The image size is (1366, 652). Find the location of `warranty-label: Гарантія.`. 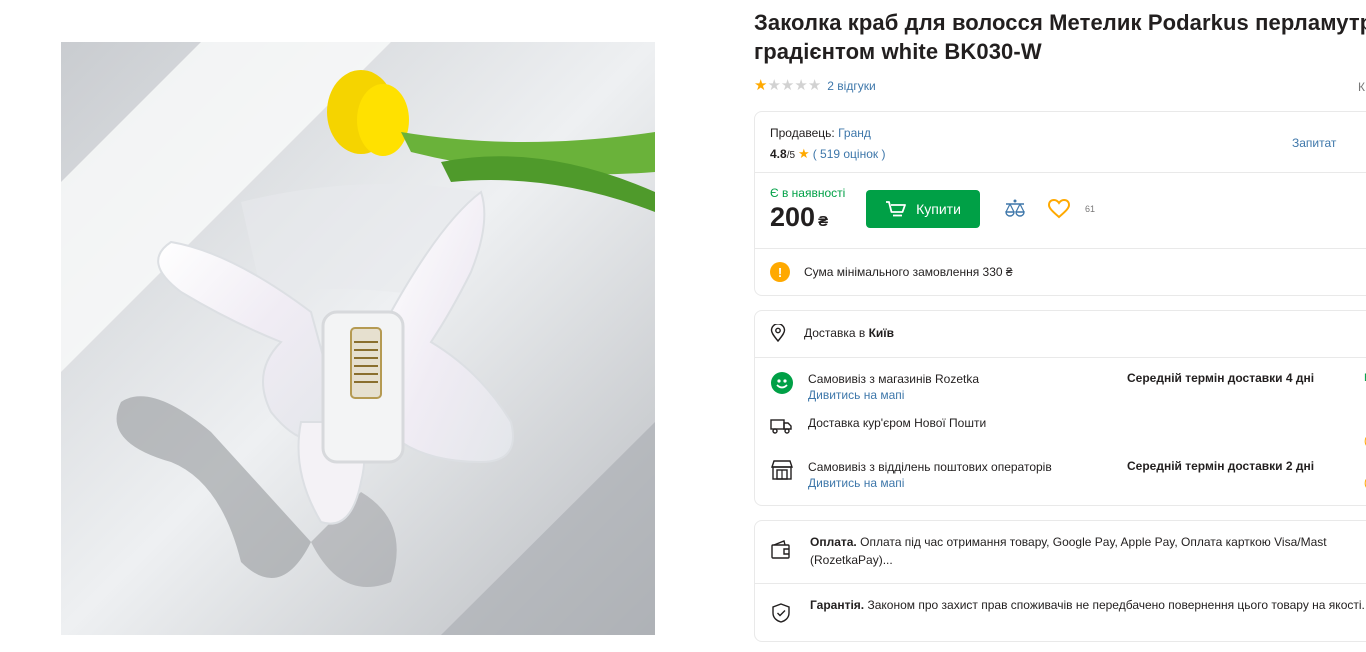

warranty-label: Гарантія. is located at coordinates (837, 605).